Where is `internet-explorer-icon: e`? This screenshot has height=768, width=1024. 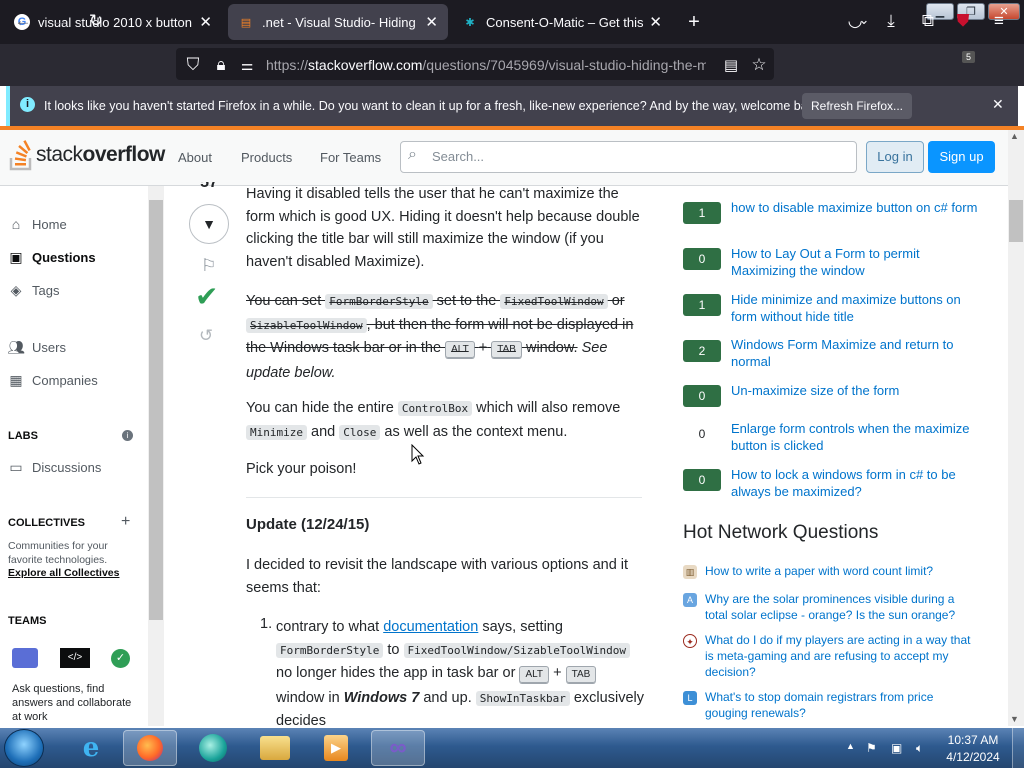 internet-explorer-icon: e is located at coordinates (91, 748).